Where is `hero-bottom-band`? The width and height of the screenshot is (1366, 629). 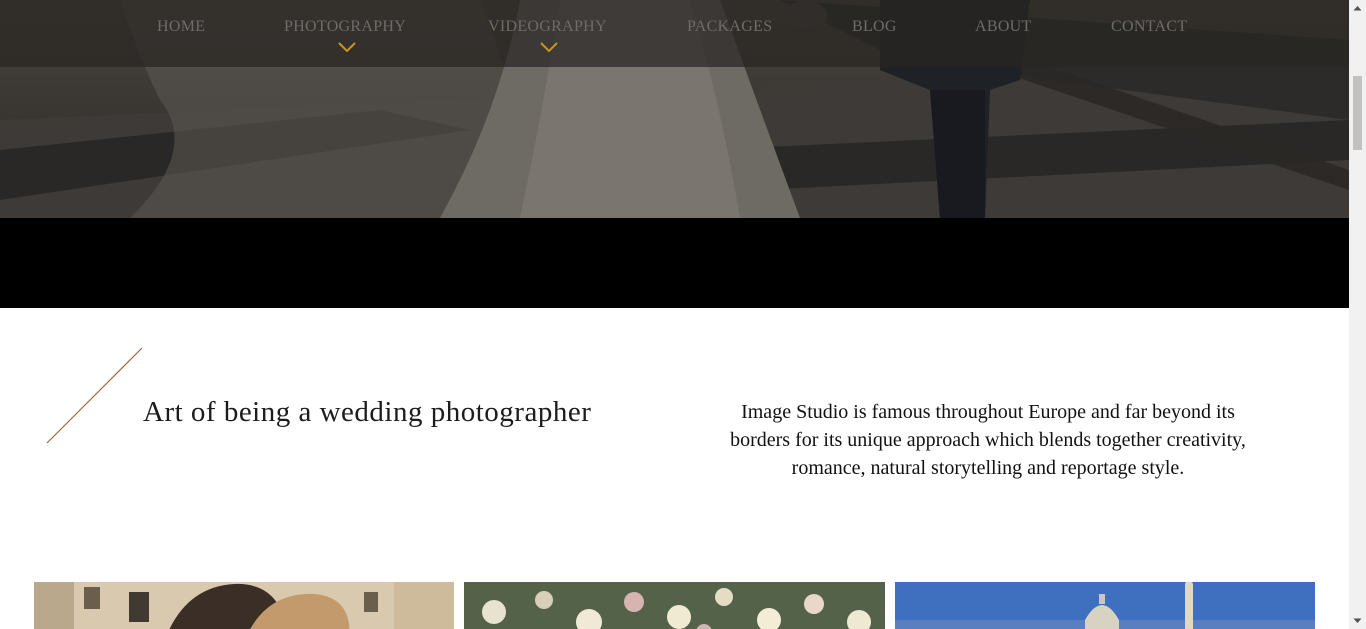 hero-bottom-band is located at coordinates (674, 263).